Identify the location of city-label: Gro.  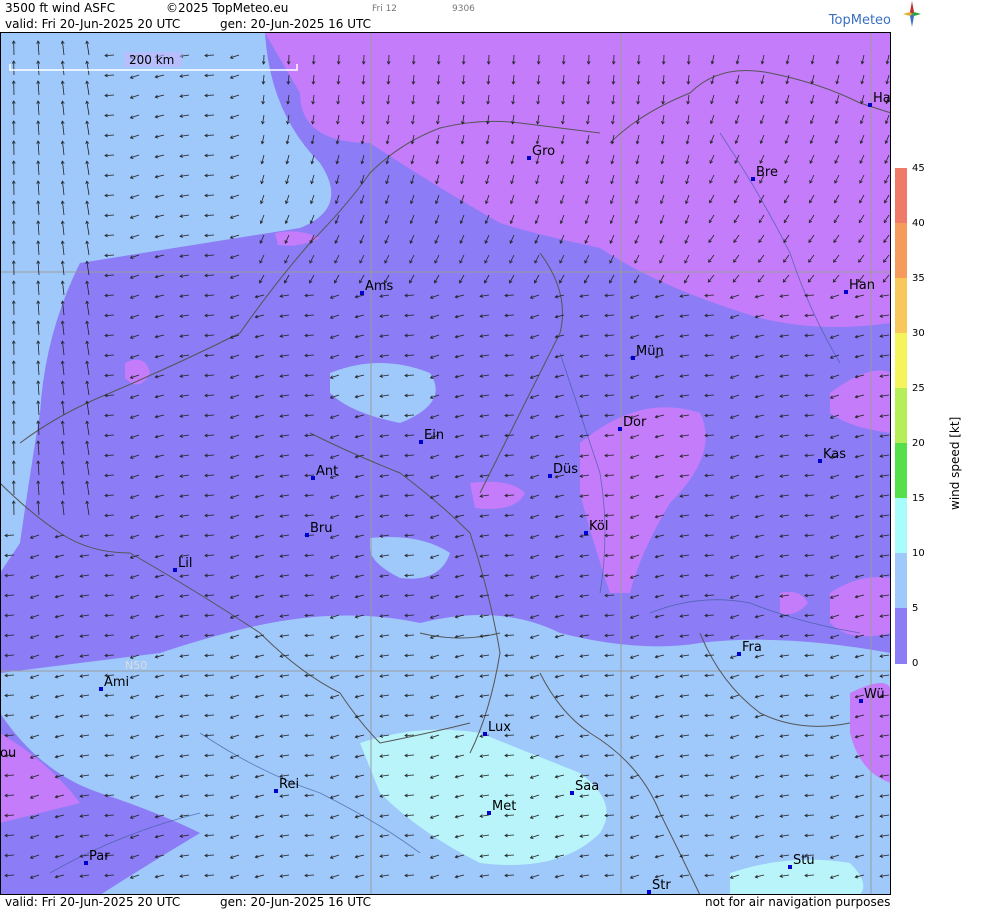
(543, 151).